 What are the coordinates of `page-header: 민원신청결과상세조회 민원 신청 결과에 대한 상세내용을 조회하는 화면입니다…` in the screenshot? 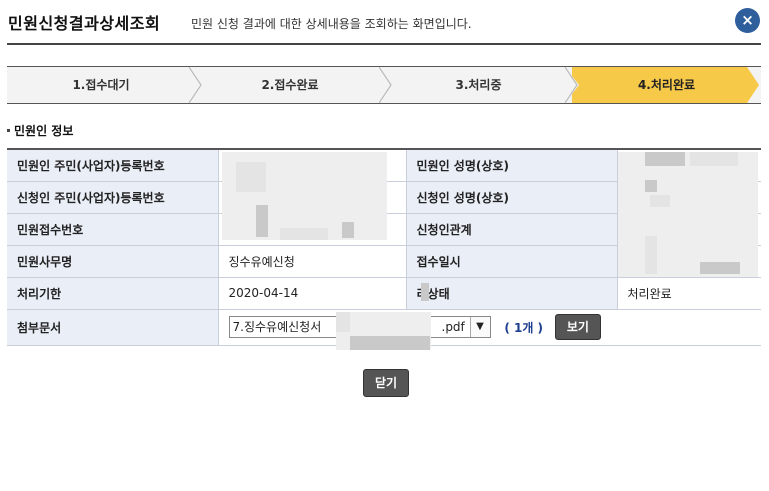 It's located at (384, 23).